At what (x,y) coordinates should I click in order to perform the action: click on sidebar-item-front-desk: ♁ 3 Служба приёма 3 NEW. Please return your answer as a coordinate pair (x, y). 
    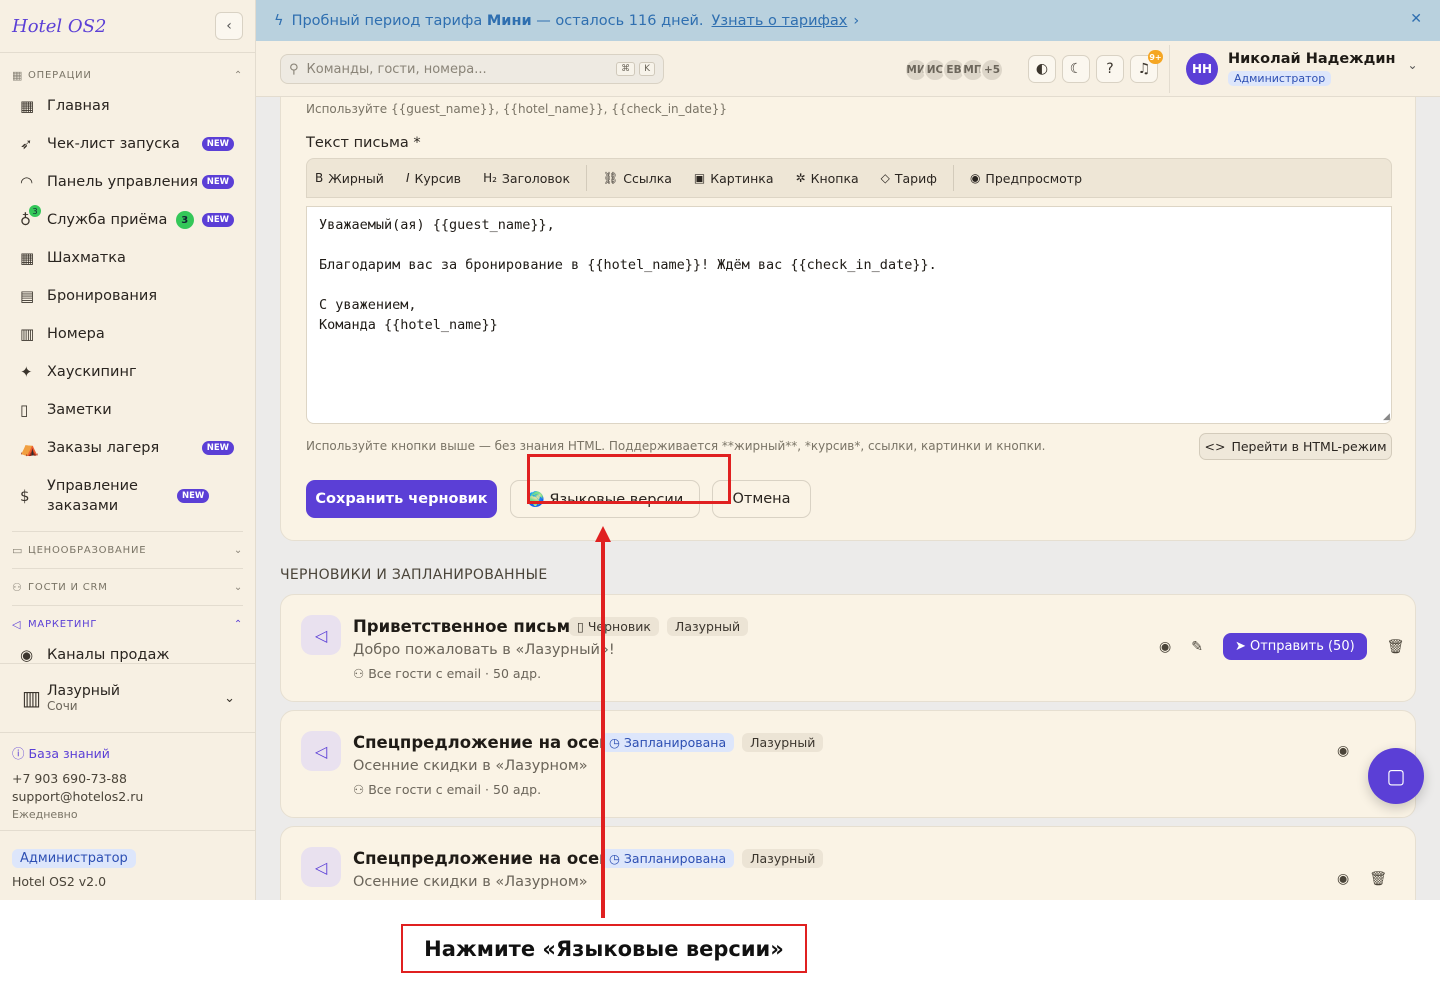
    Looking at the image, I should click on (127, 220).